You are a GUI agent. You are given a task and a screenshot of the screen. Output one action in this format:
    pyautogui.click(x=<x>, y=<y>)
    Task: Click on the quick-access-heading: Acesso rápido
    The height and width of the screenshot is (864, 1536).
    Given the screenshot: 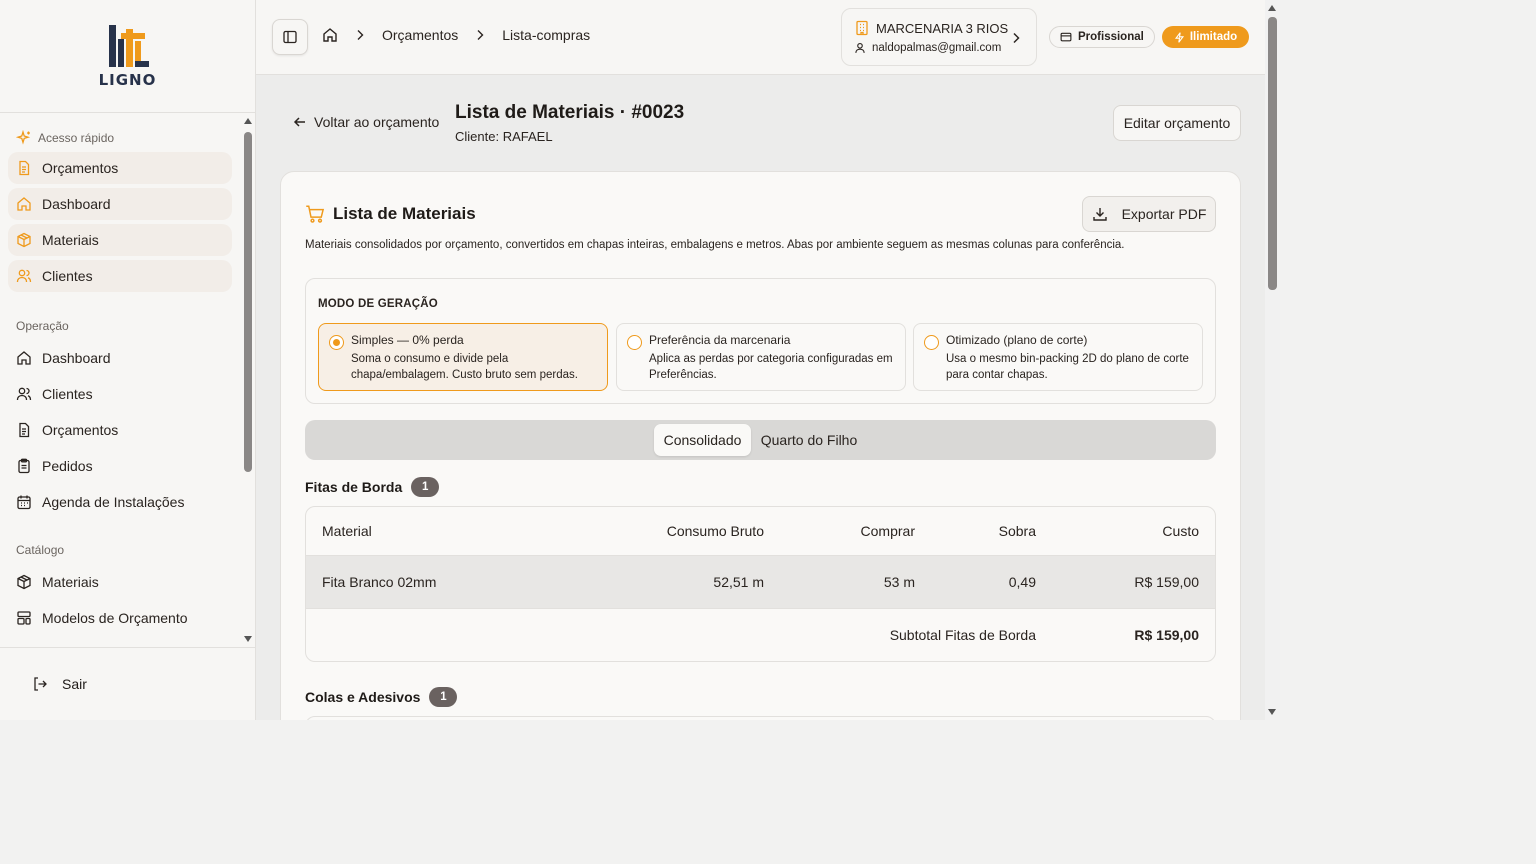 What is the action you would take?
    pyautogui.click(x=120, y=138)
    